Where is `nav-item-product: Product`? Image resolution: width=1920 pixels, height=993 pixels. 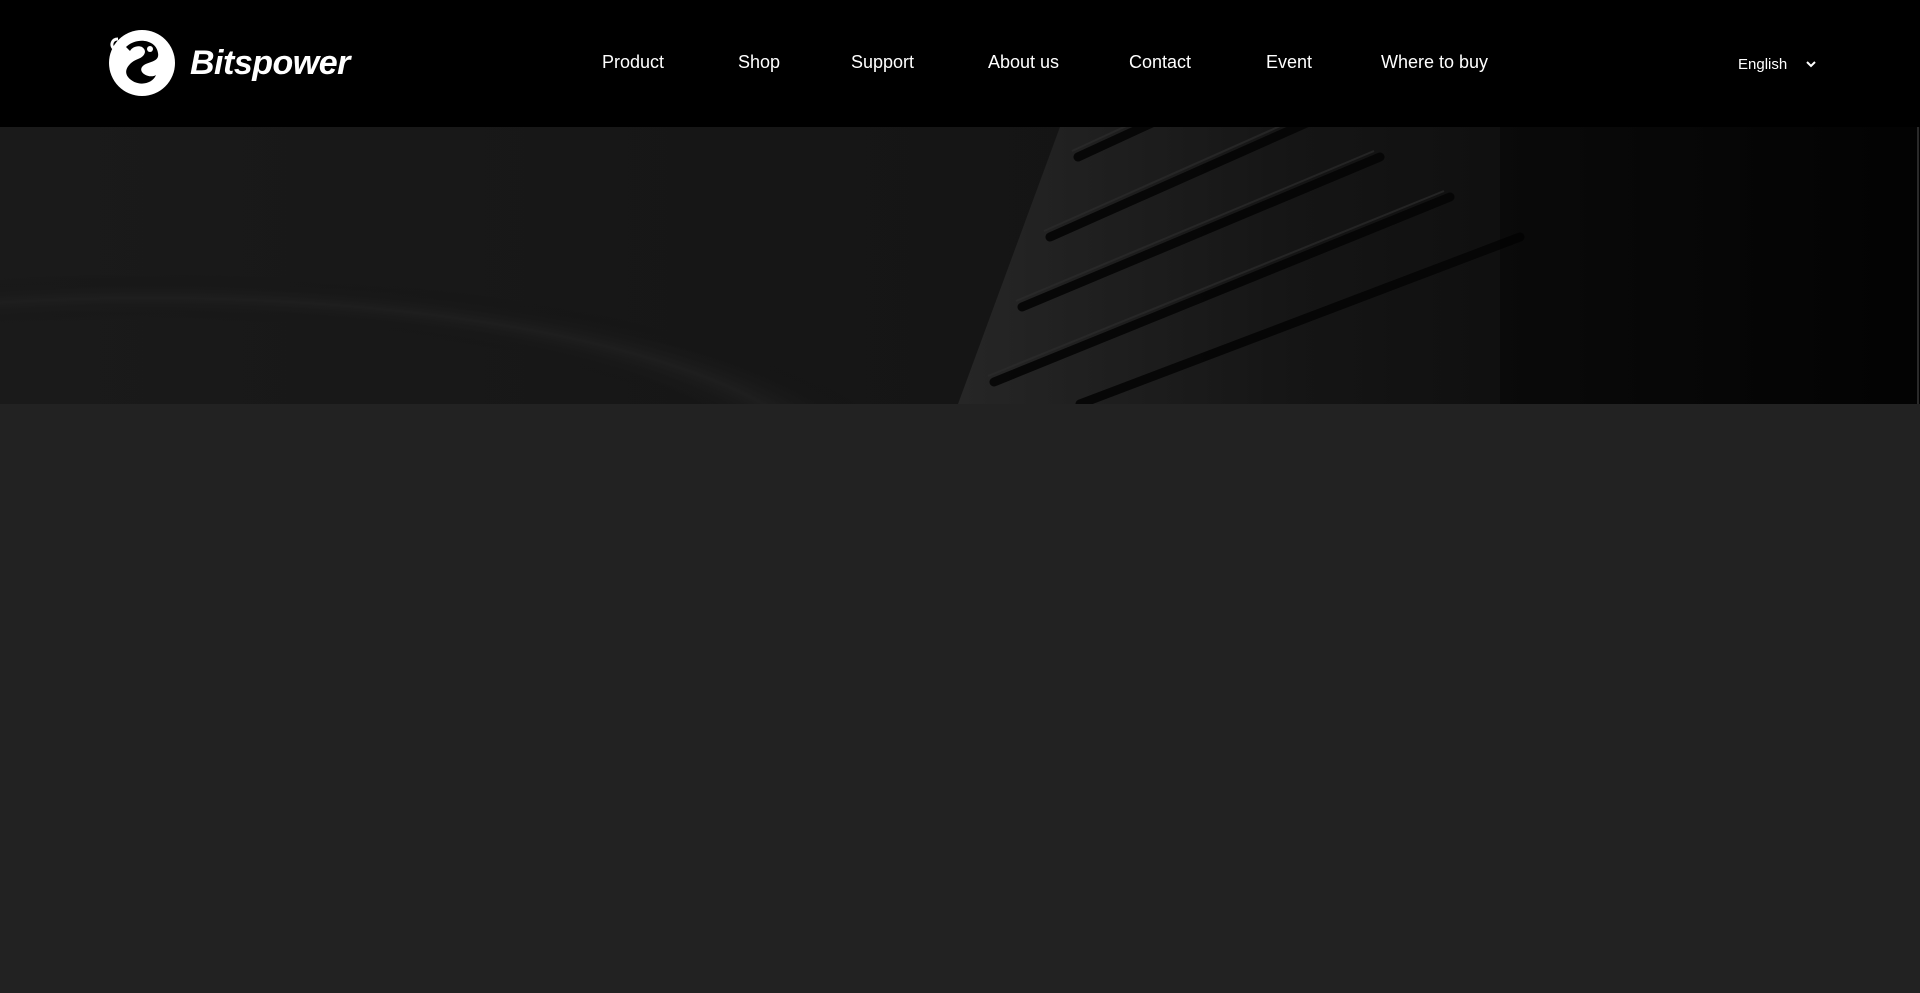 nav-item-product: Product is located at coordinates (633, 62).